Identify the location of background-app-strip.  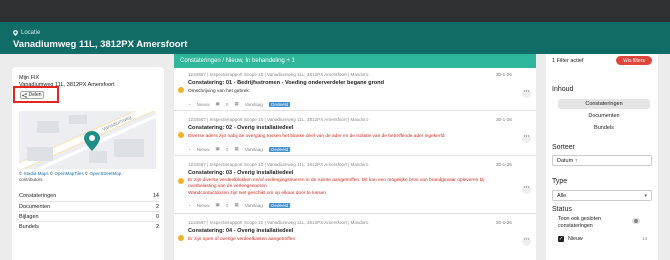
(335, 11).